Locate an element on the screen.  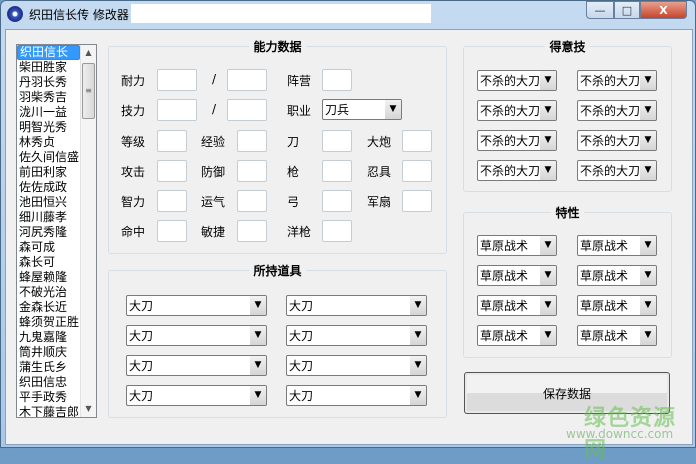
label-cannon: 大炮 is located at coordinates (379, 142).